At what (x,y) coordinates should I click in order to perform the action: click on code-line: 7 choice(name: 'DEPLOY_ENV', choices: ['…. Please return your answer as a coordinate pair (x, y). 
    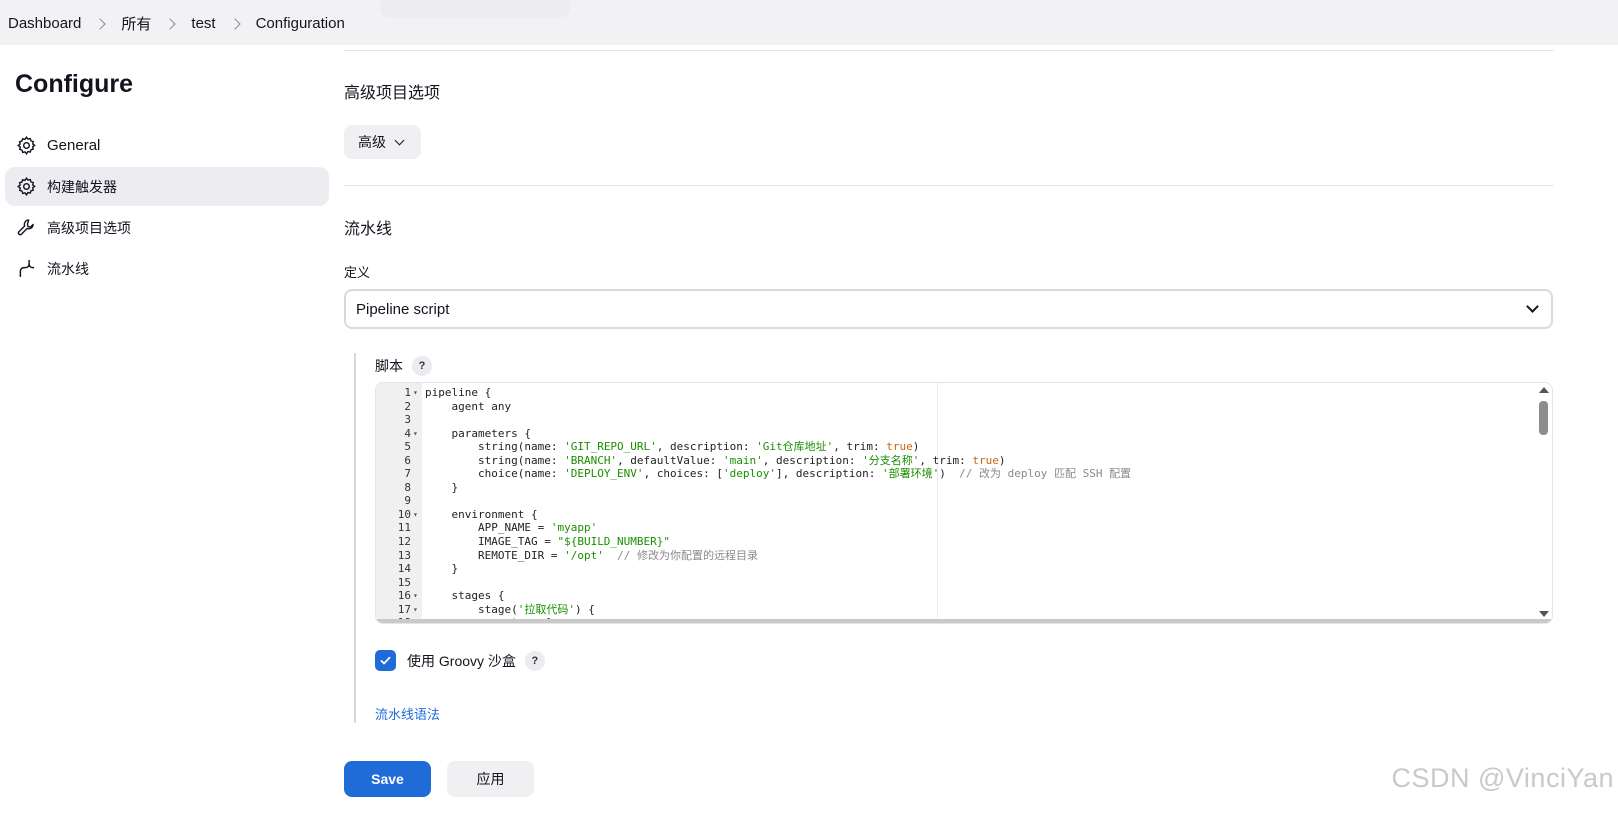
    Looking at the image, I should click on (956, 474).